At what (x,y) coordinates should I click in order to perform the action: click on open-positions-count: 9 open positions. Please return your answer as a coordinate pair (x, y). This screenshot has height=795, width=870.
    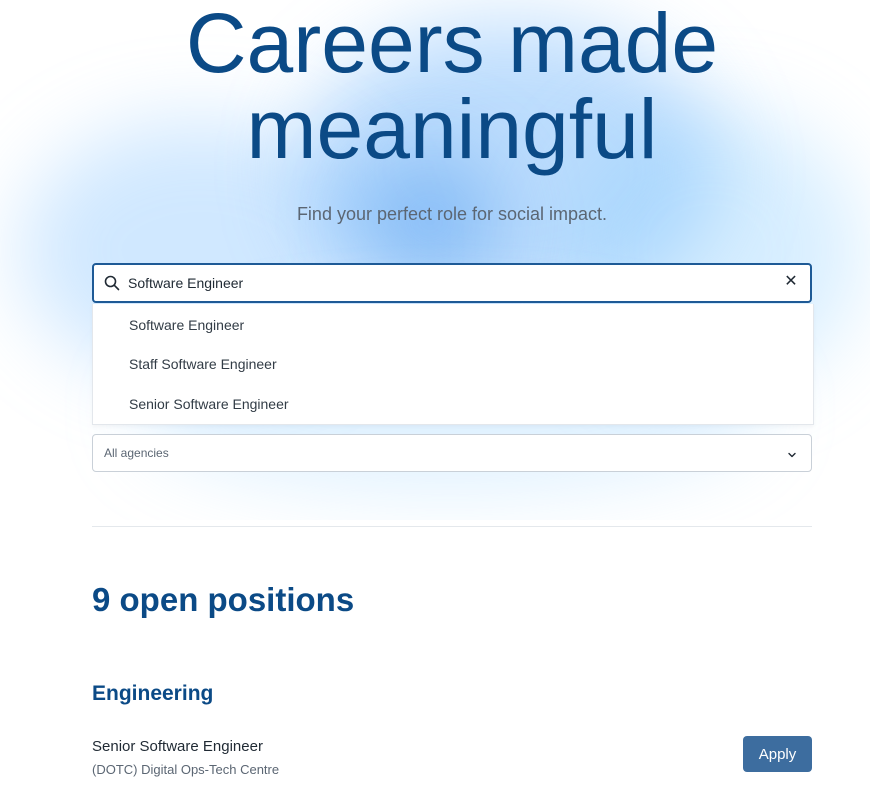
    Looking at the image, I should click on (223, 599).